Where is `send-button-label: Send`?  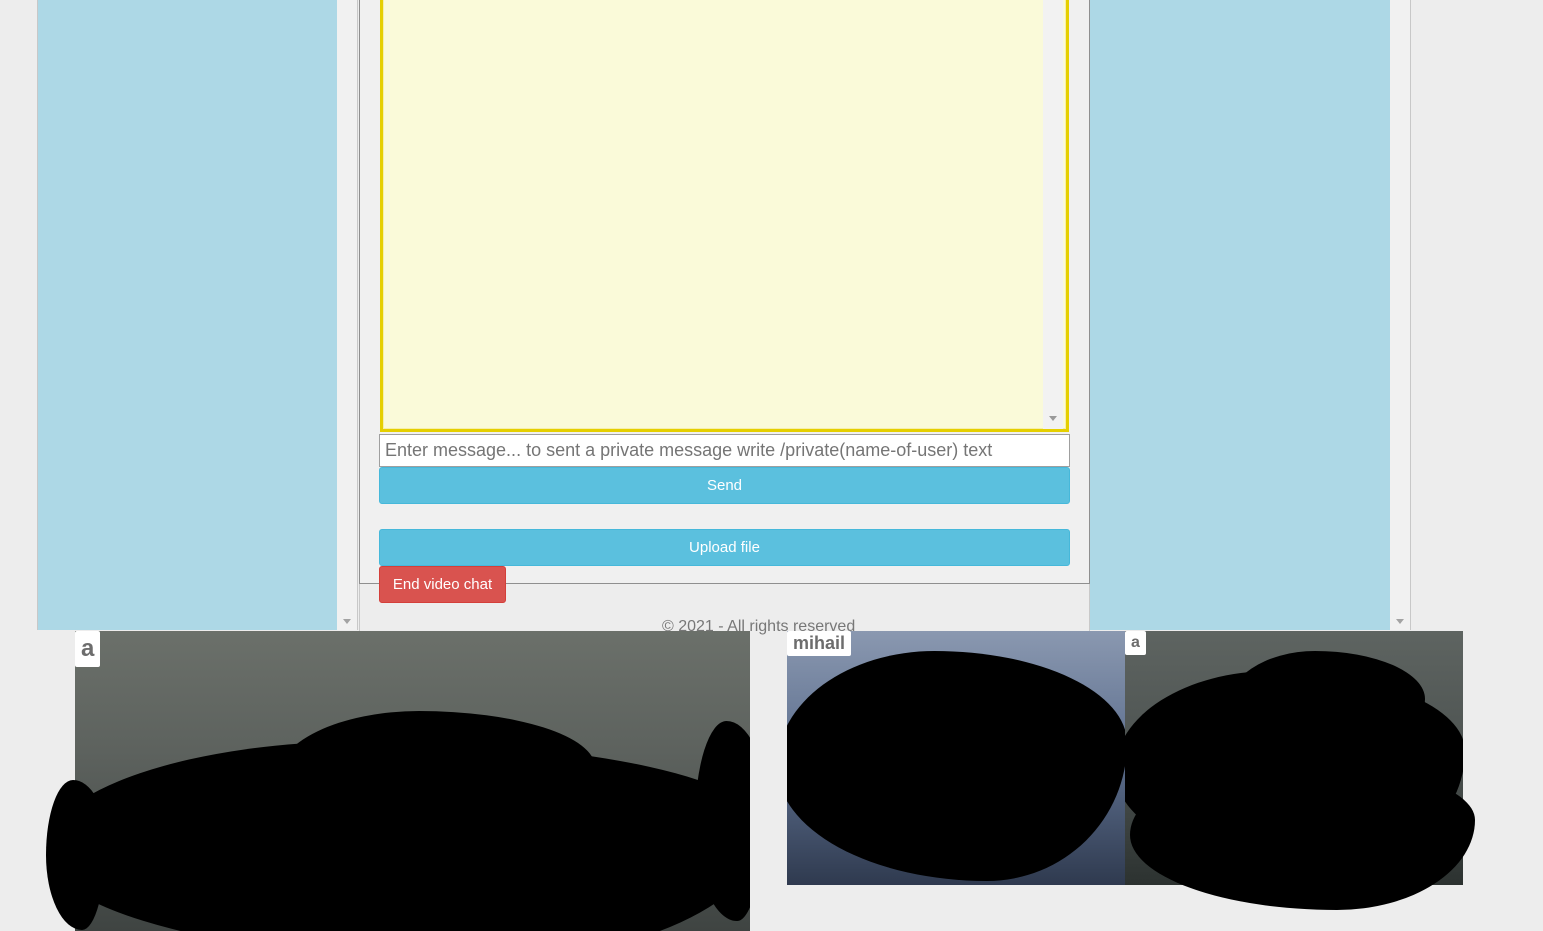 send-button-label: Send is located at coordinates (724, 485).